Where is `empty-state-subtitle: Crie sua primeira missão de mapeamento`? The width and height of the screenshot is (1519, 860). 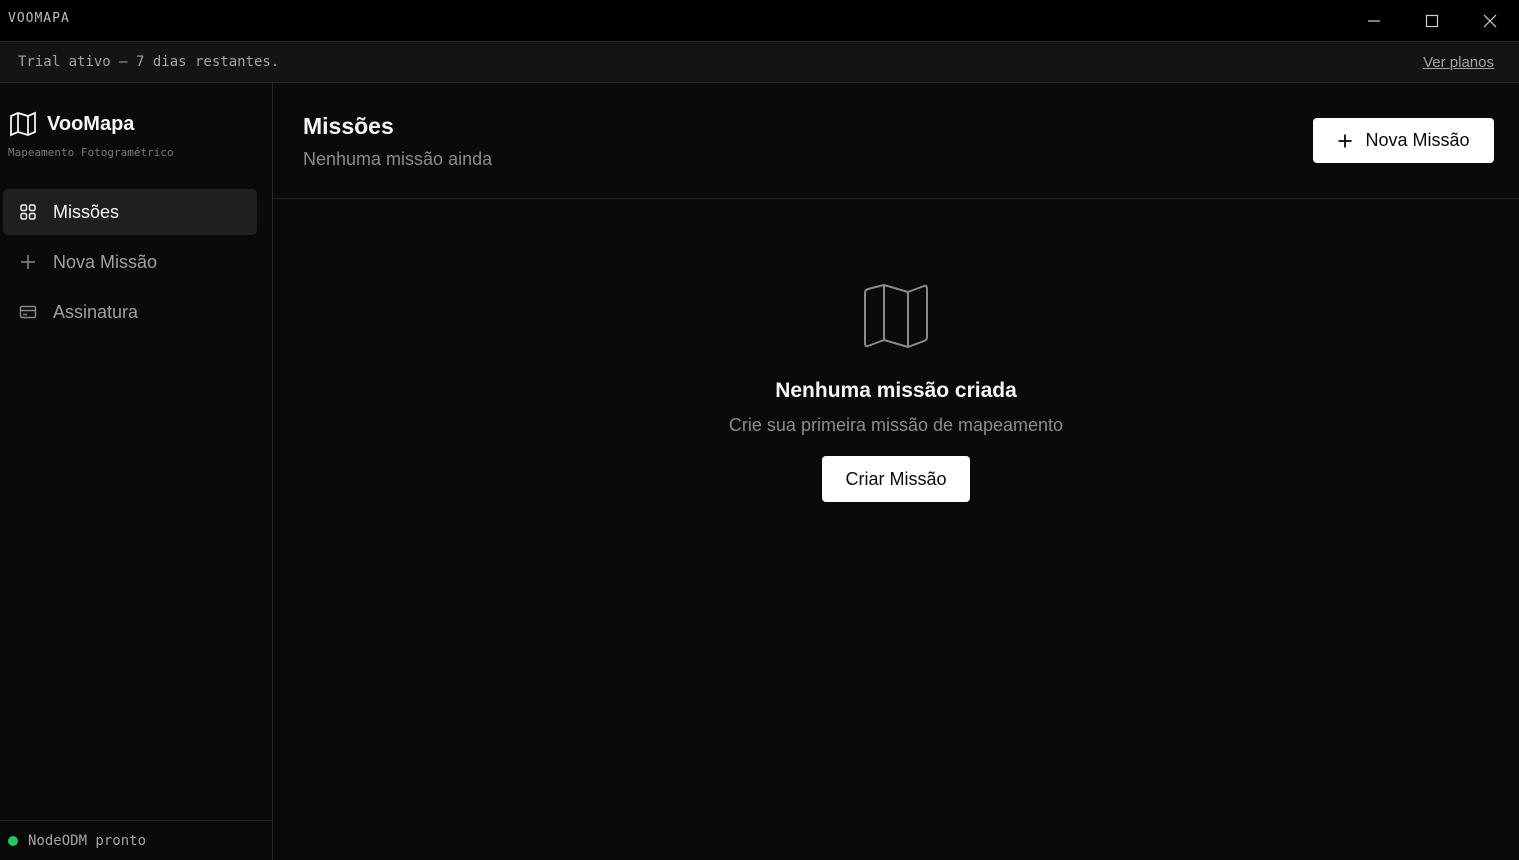 empty-state-subtitle: Crie sua primeira missão de mapeamento is located at coordinates (896, 425).